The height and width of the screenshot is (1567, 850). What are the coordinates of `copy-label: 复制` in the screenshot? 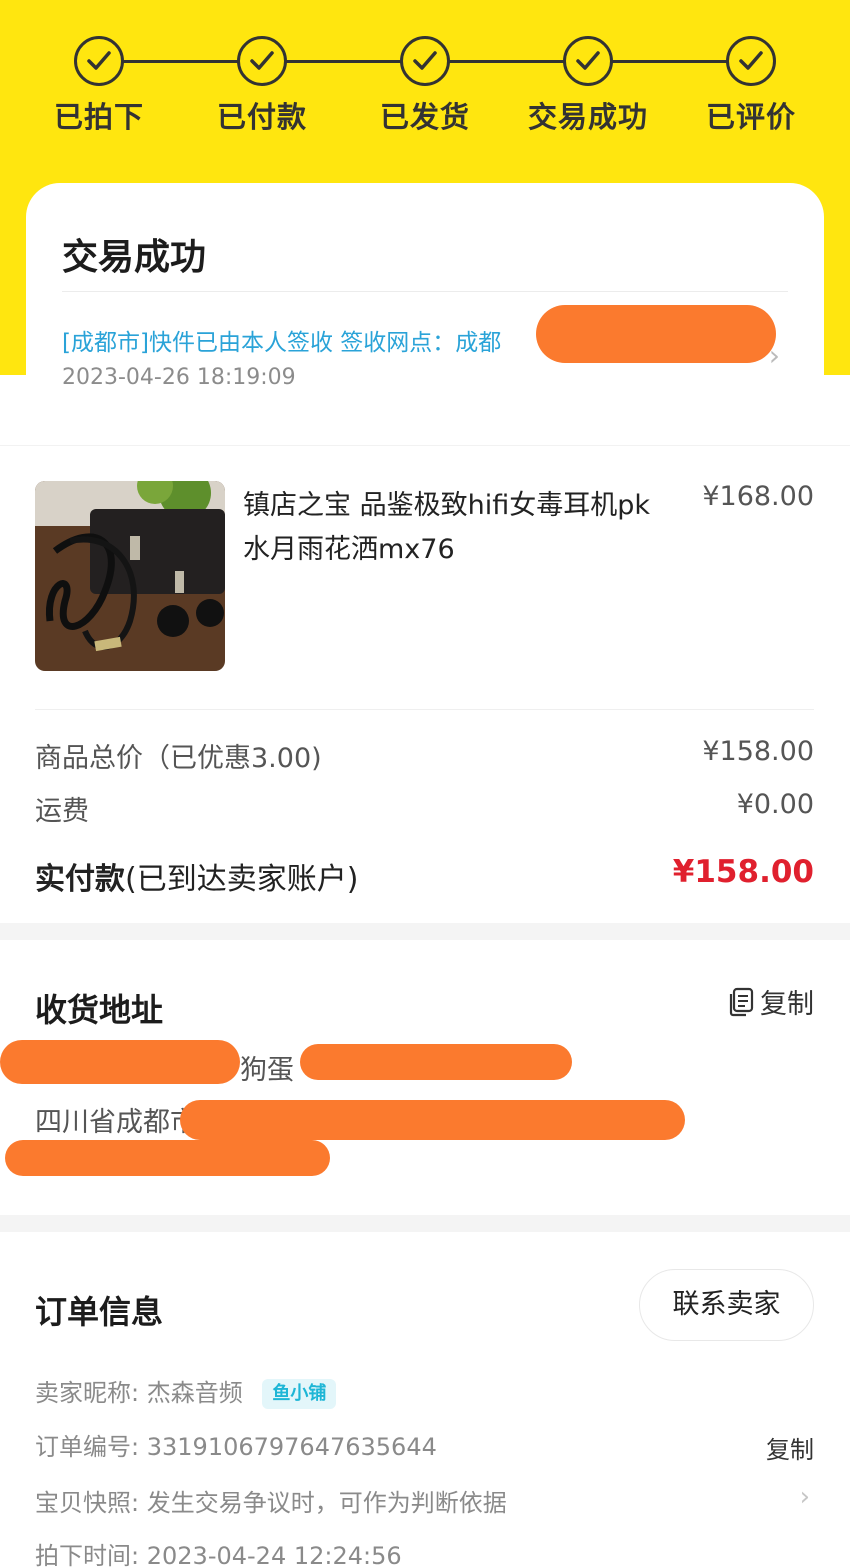 It's located at (787, 1004).